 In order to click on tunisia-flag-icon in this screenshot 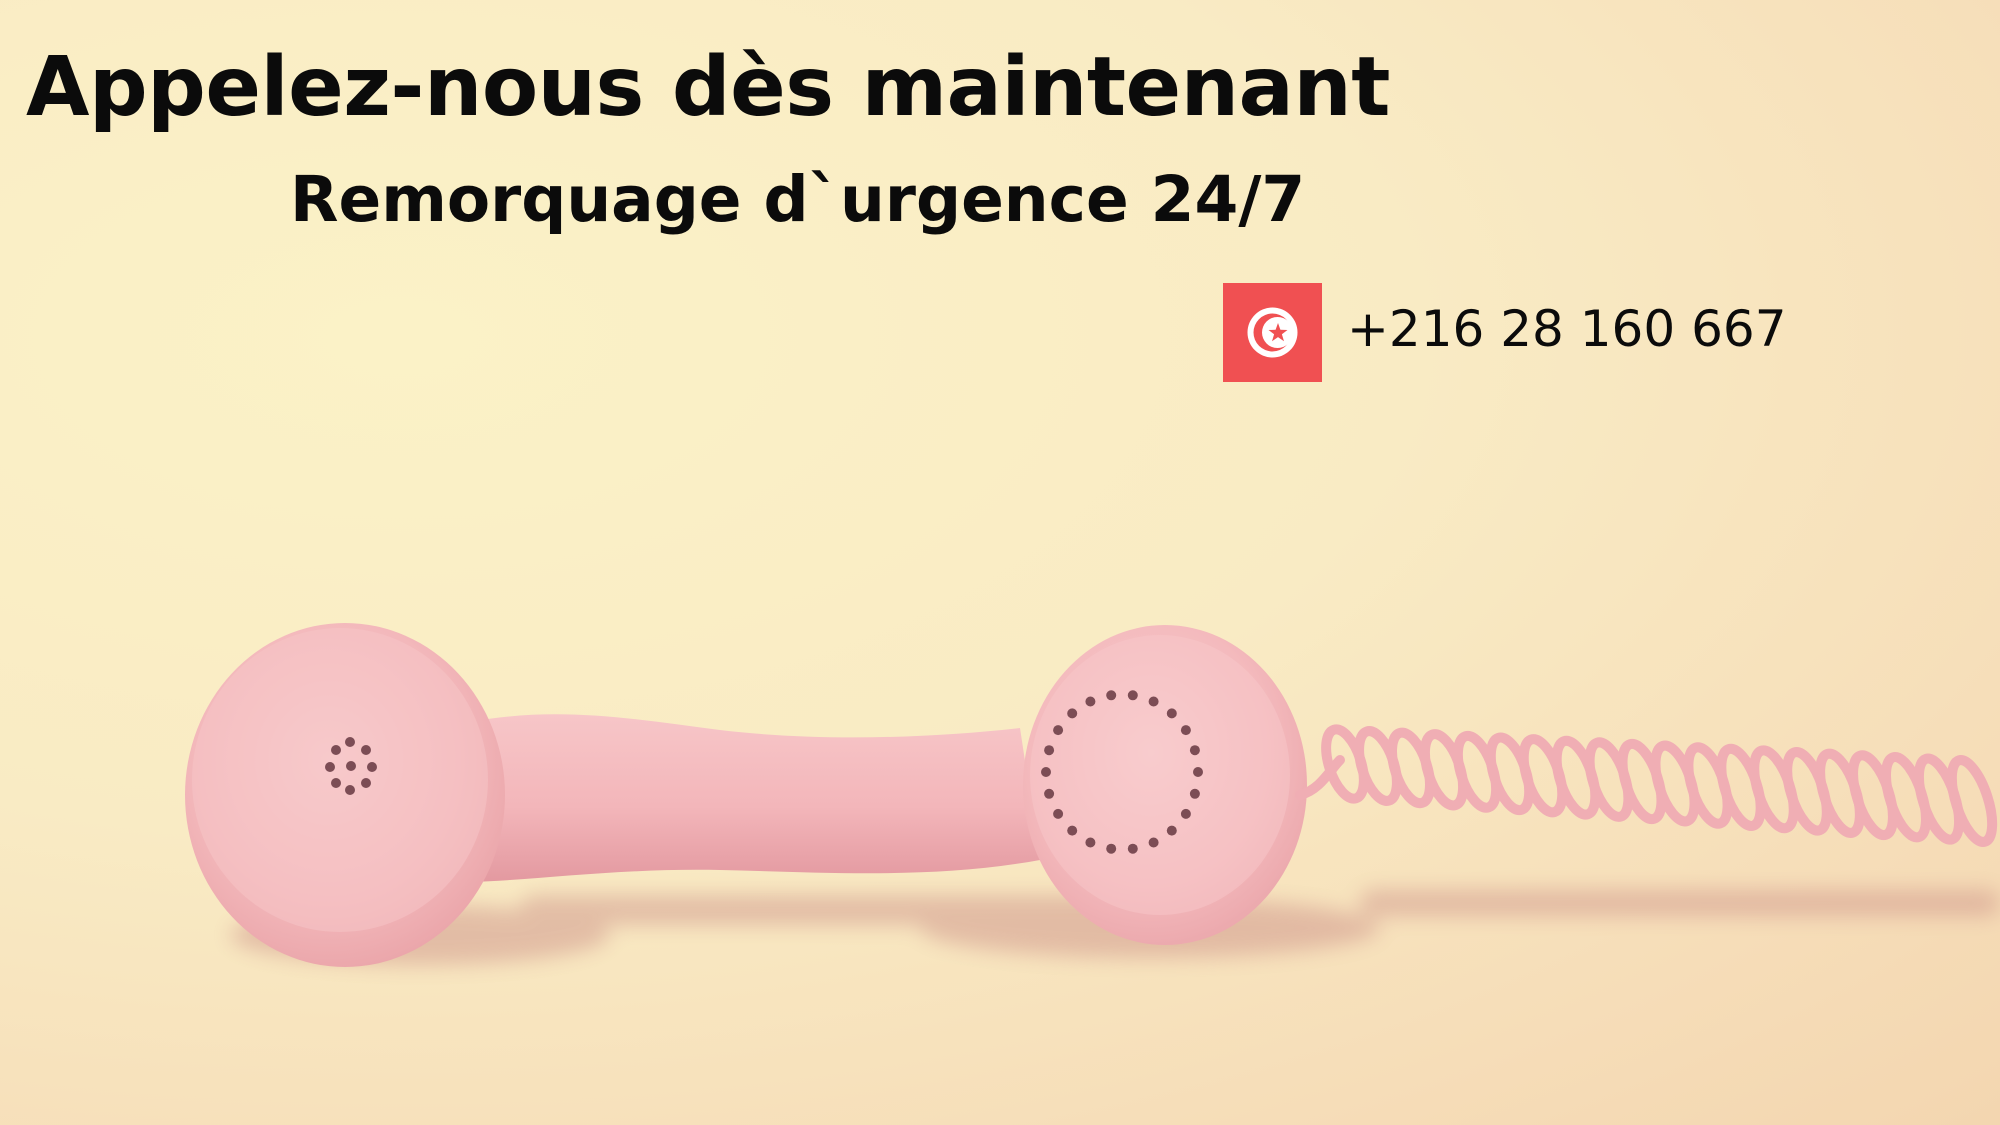, I will do `click(1272, 332)`.